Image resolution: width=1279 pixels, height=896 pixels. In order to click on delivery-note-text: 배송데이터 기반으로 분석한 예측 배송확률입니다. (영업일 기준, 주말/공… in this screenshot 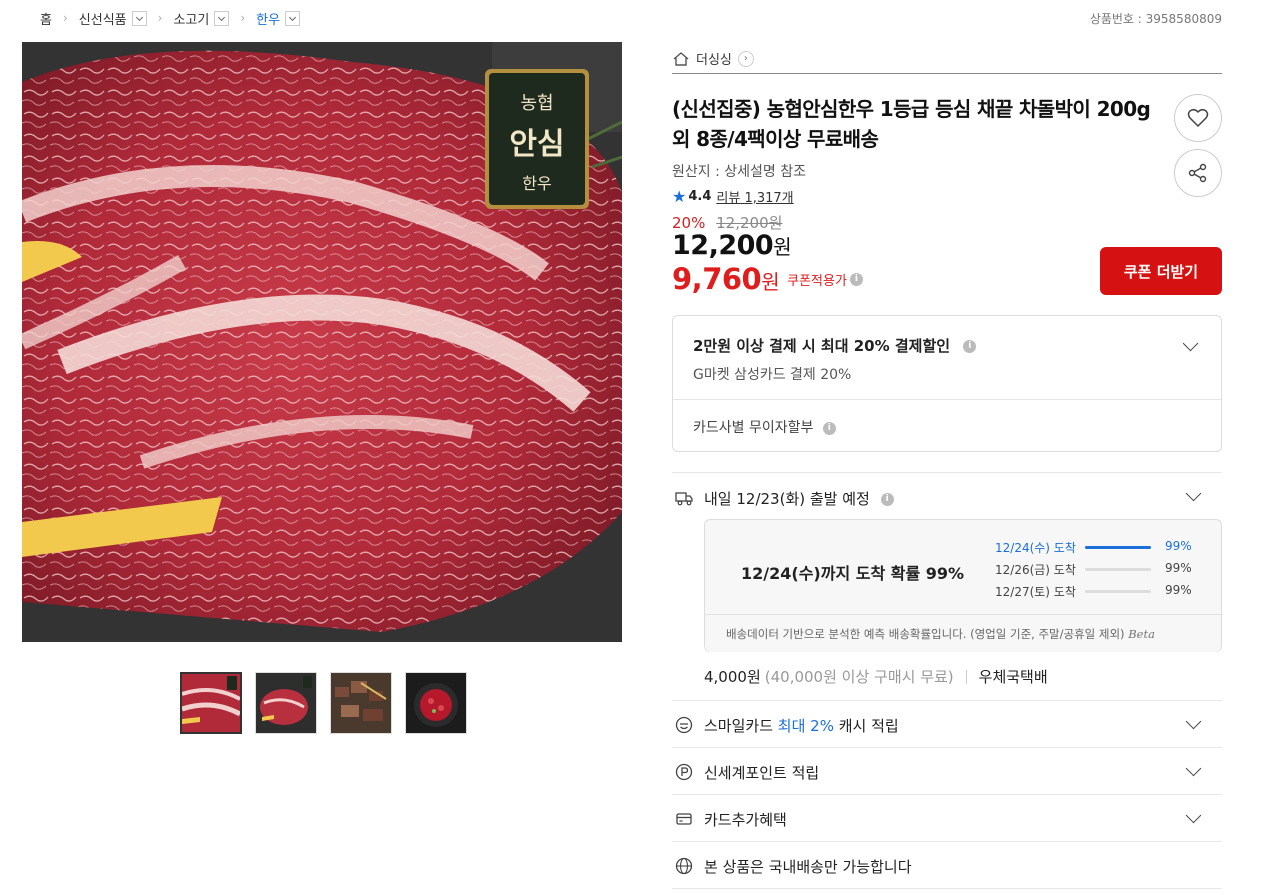, I will do `click(925, 634)`.